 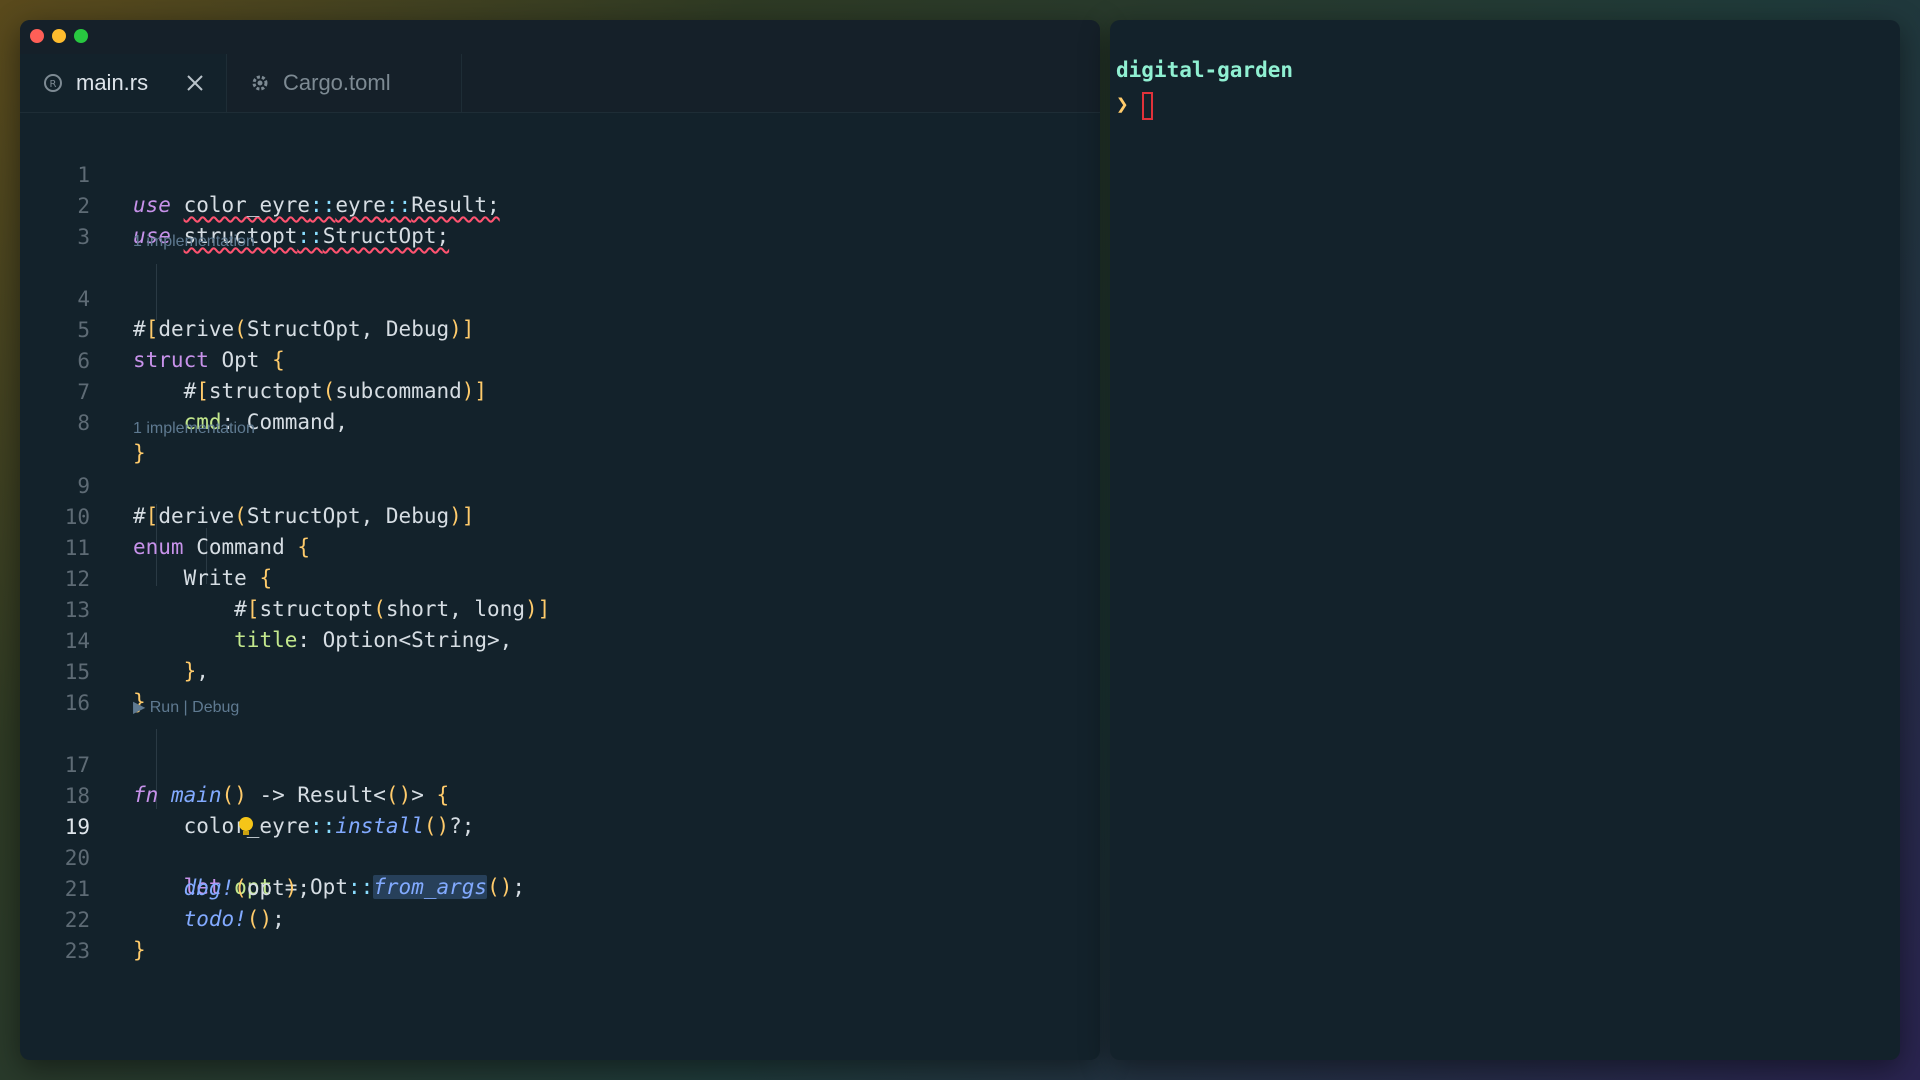 What do you see at coordinates (195, 83) in the screenshot?
I see `close-icon` at bounding box center [195, 83].